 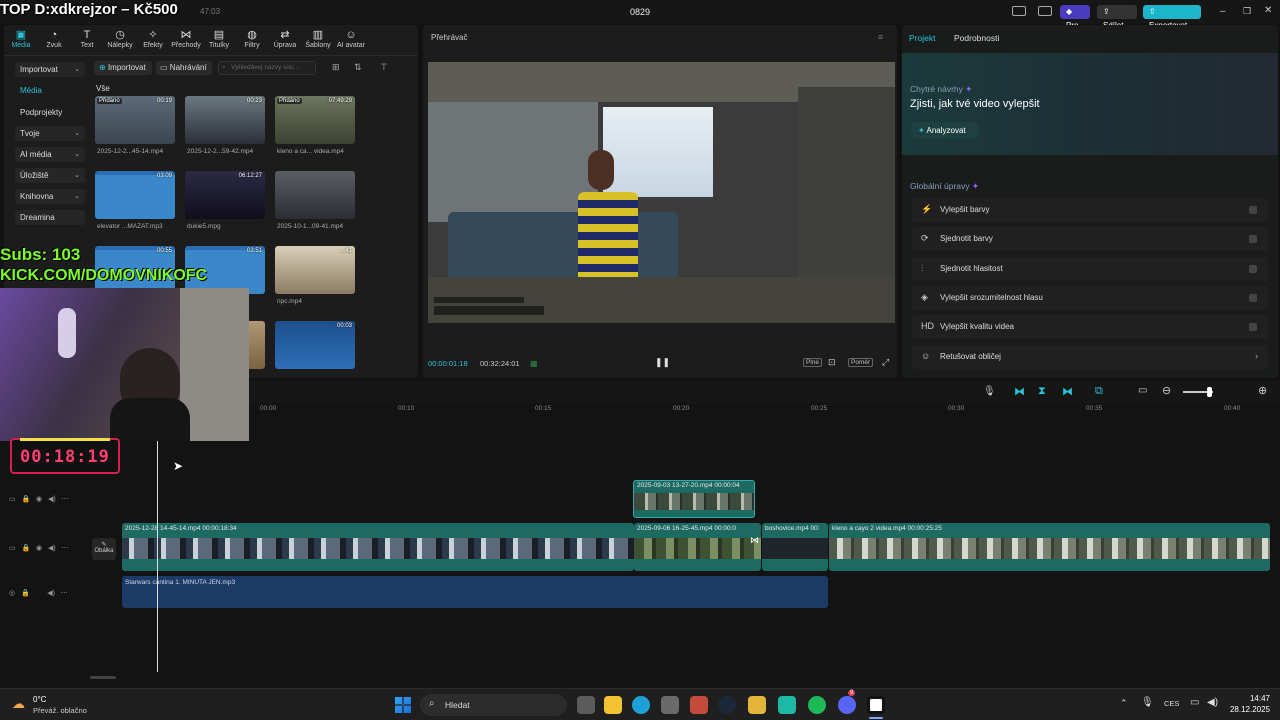 What do you see at coordinates (795, 547) in the screenshot?
I see `main-clip-3: boshovice.mp4 00:` at bounding box center [795, 547].